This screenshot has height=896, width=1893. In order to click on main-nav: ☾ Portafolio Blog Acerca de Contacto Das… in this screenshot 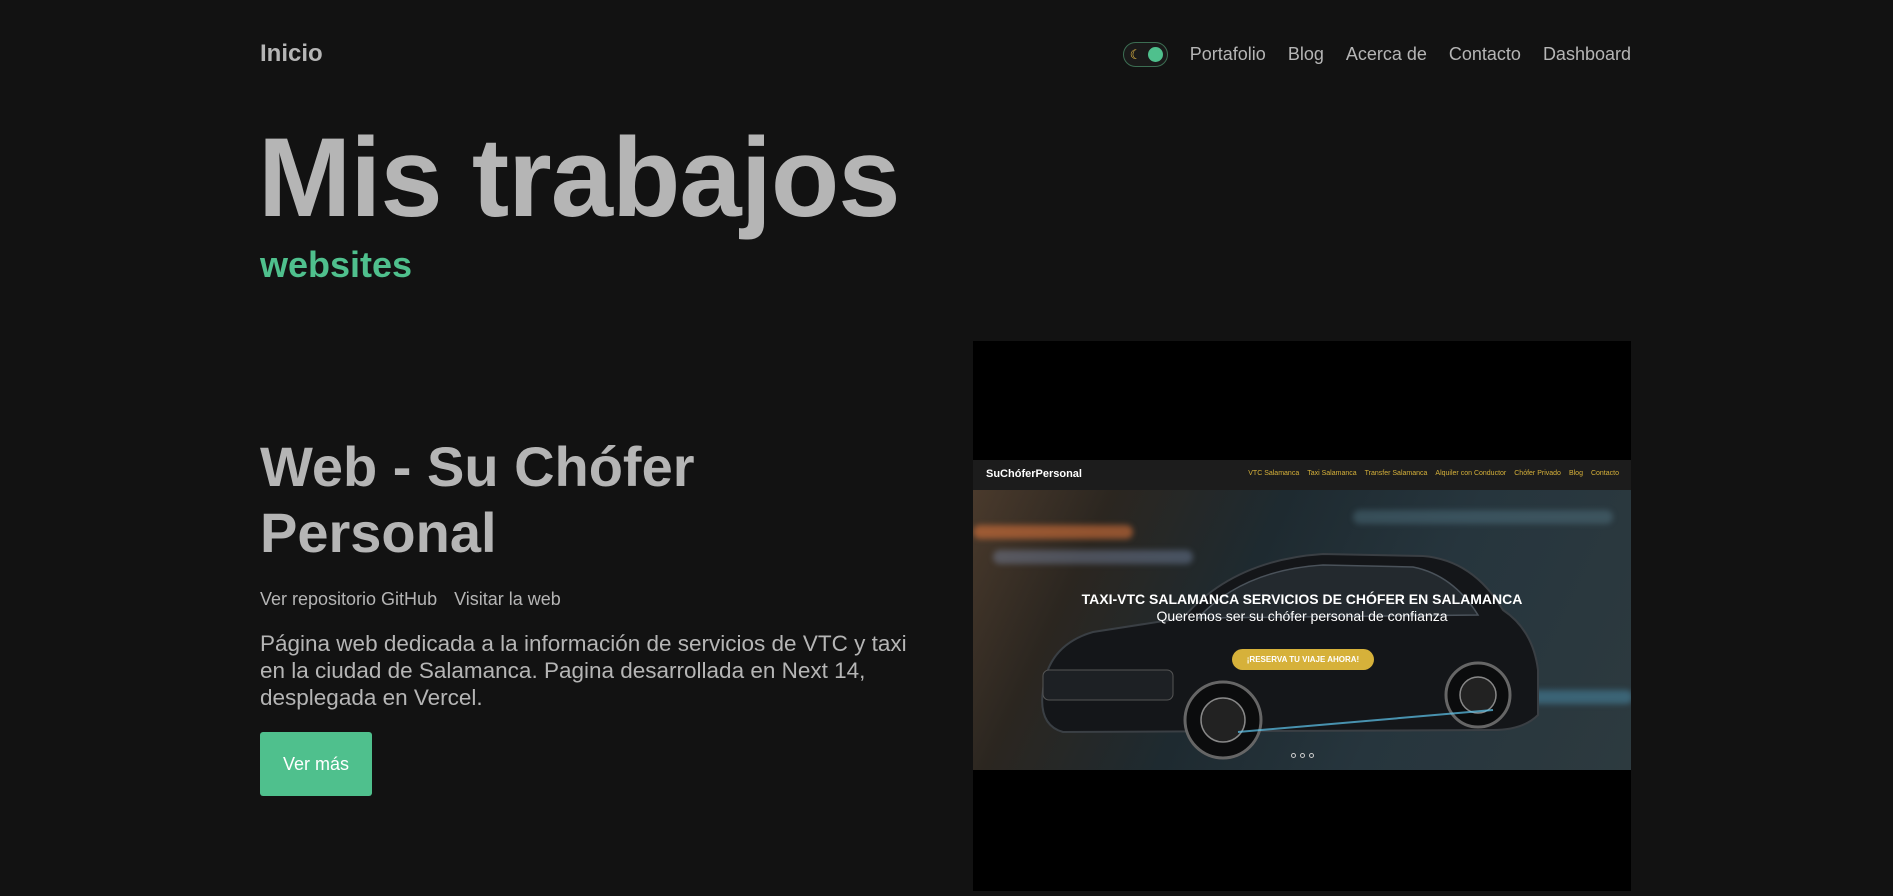, I will do `click(1376, 54)`.